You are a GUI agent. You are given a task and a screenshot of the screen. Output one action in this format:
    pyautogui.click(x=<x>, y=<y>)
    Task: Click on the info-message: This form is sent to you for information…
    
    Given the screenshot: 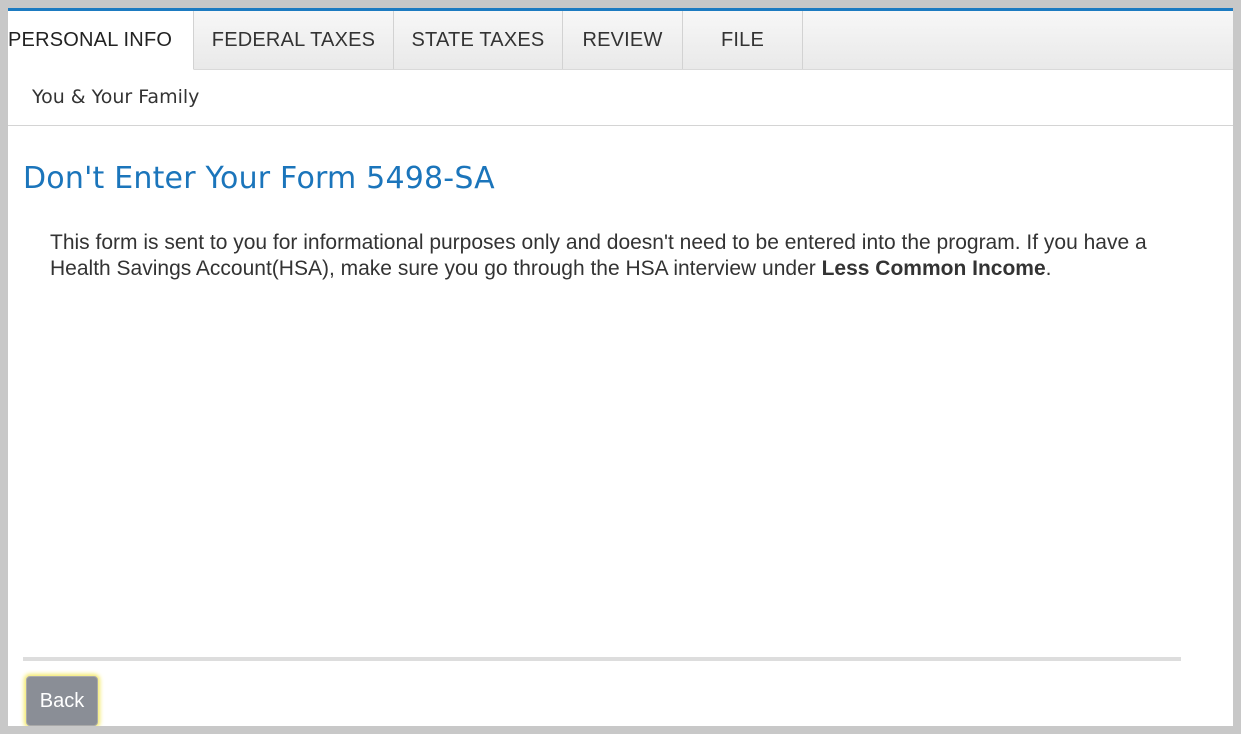 What is the action you would take?
    pyautogui.click(x=620, y=256)
    